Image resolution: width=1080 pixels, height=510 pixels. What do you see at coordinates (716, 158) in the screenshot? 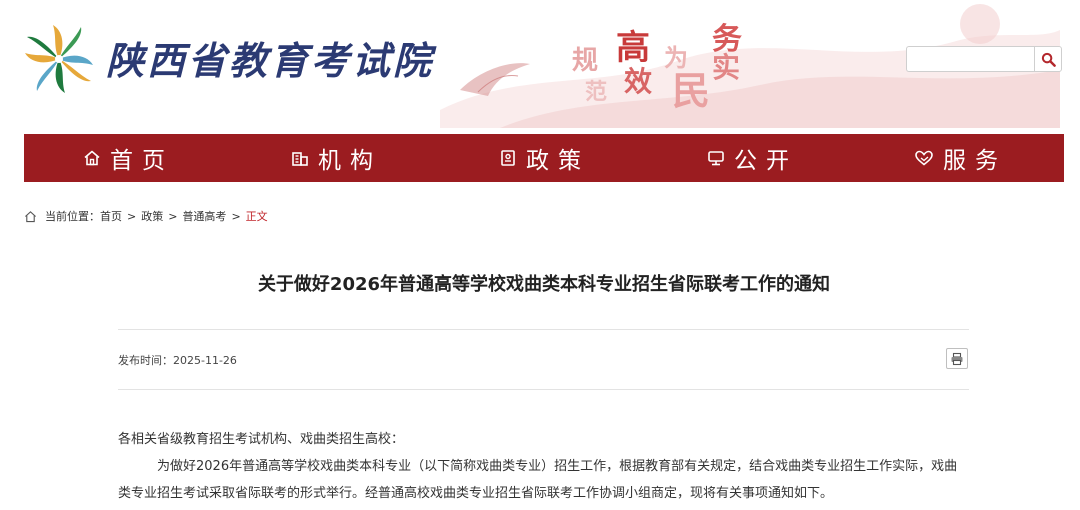
I see `monitor-icon` at bounding box center [716, 158].